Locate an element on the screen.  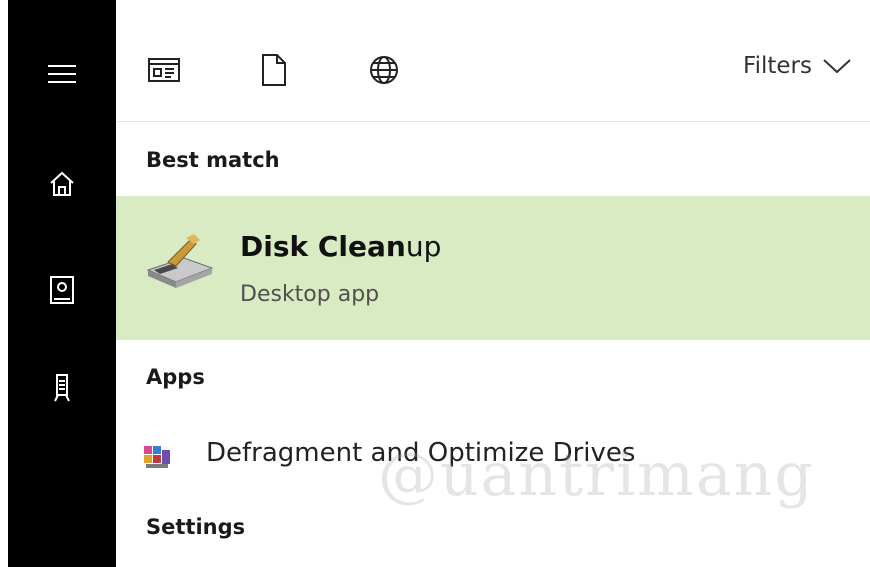
notebook-icon is located at coordinates (62, 290).